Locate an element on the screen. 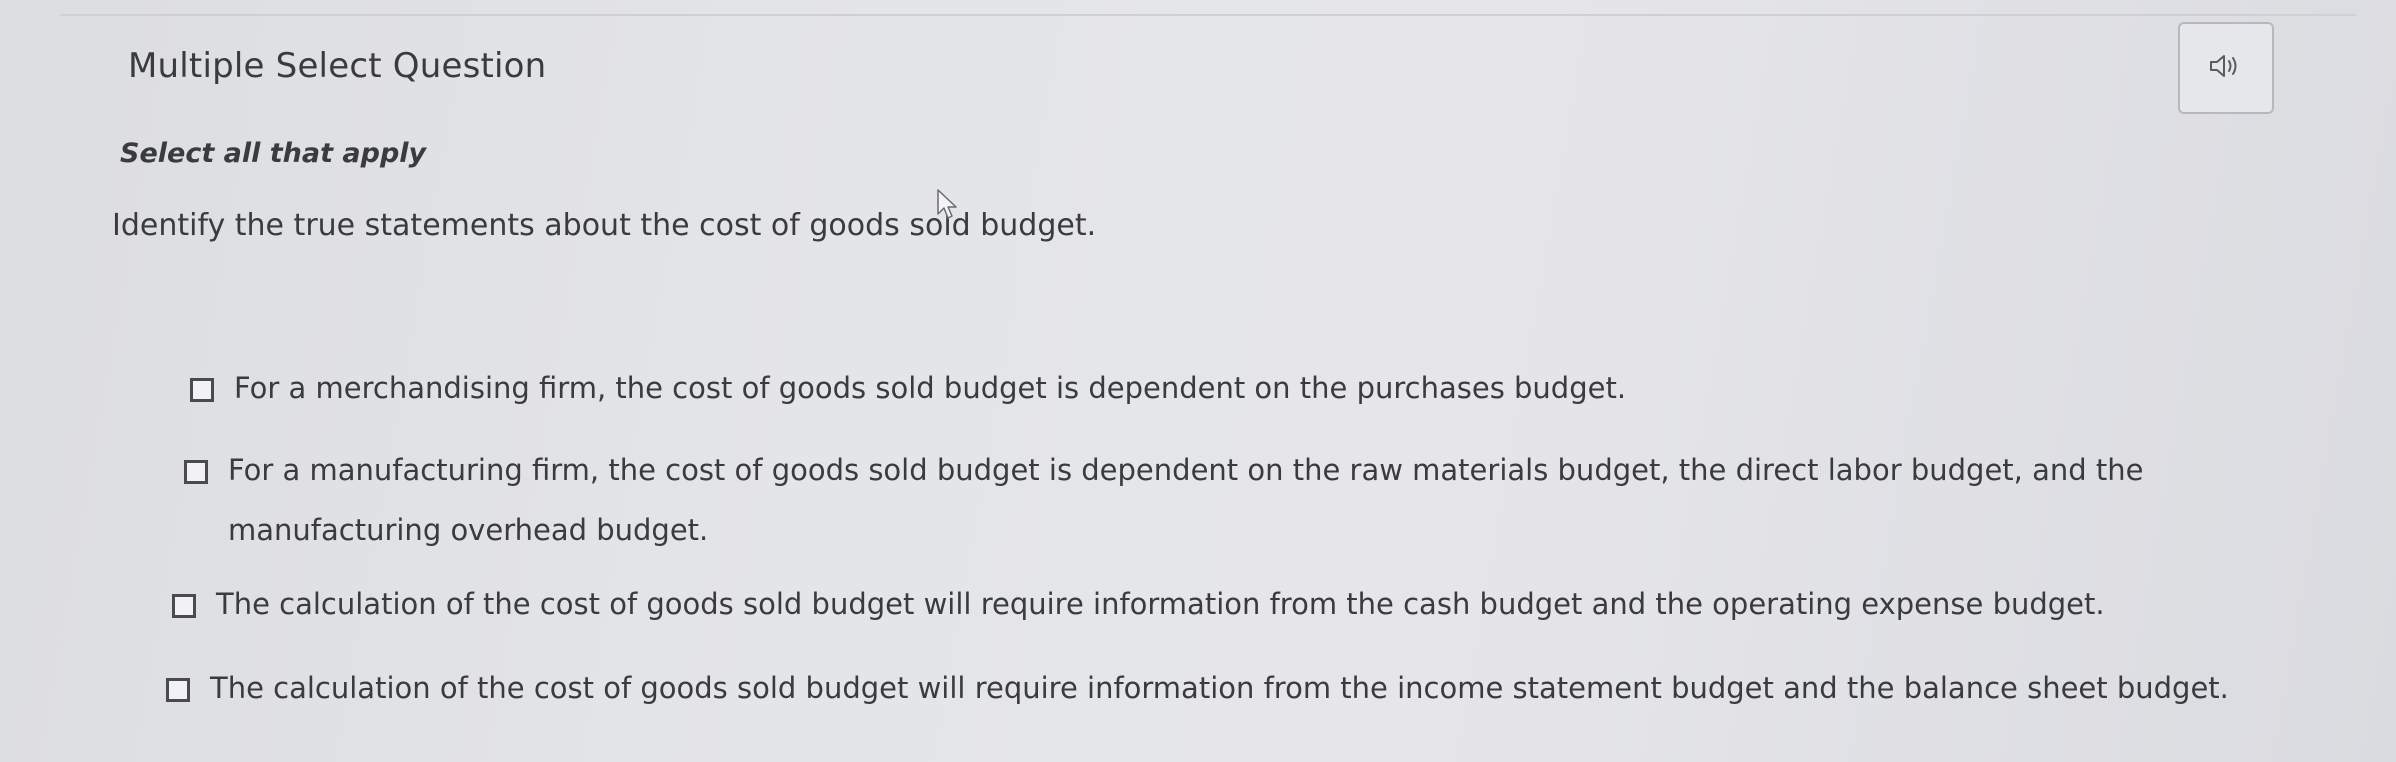 This screenshot has width=2396, height=762. read-aloud-button is located at coordinates (2226, 68).